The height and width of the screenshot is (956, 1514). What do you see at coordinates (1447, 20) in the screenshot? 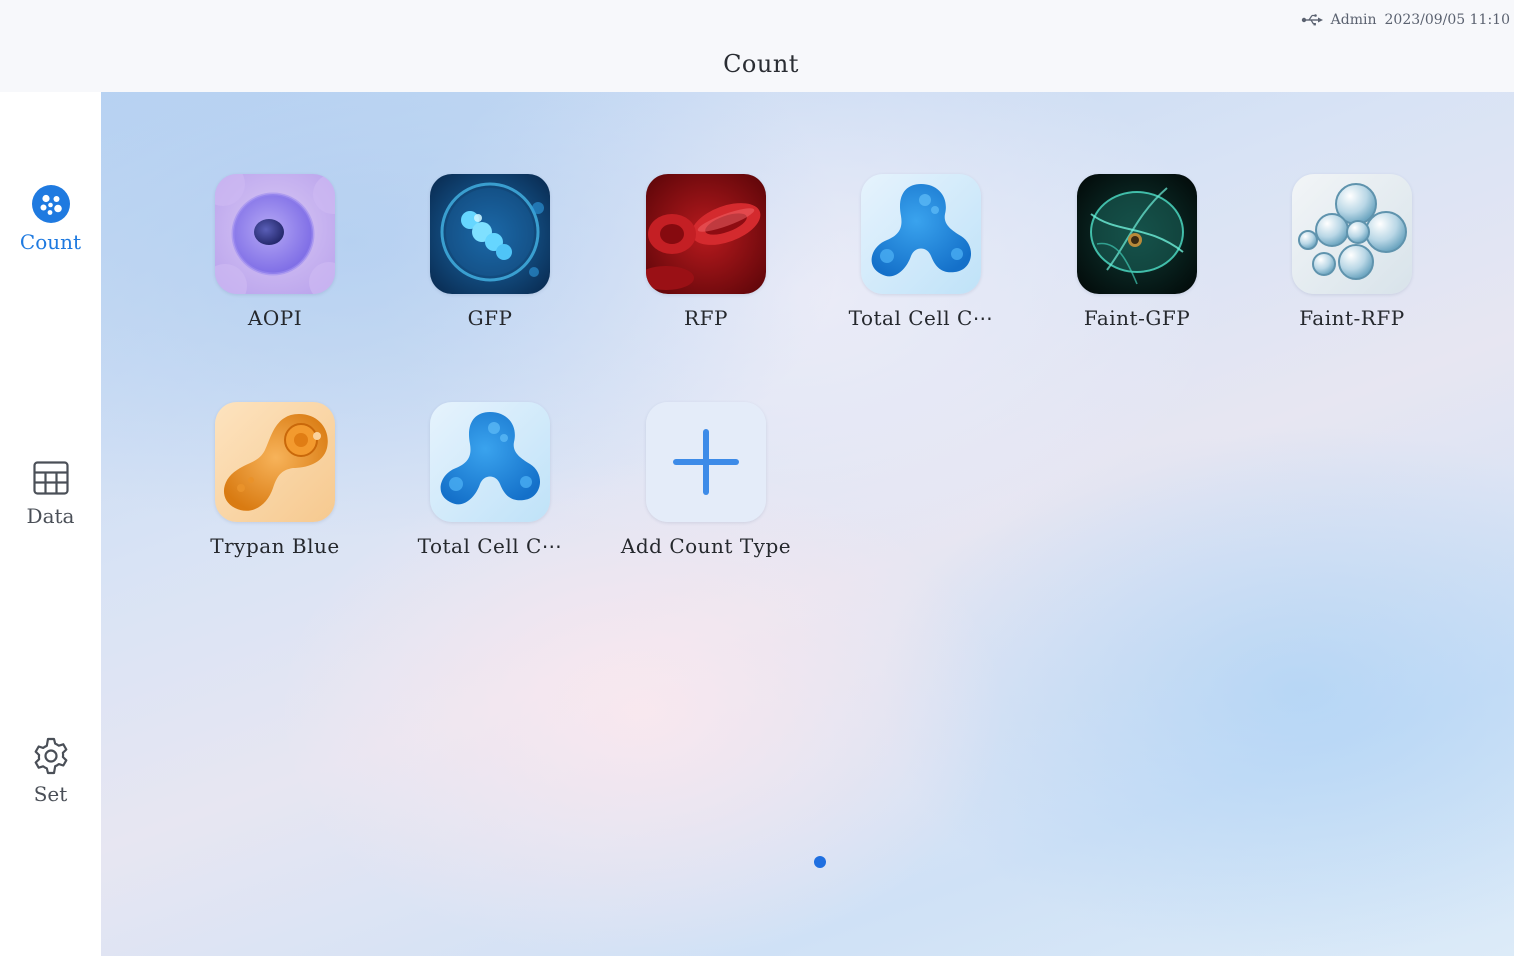
I see `status-datetime: 2023/09/05 11:10` at bounding box center [1447, 20].